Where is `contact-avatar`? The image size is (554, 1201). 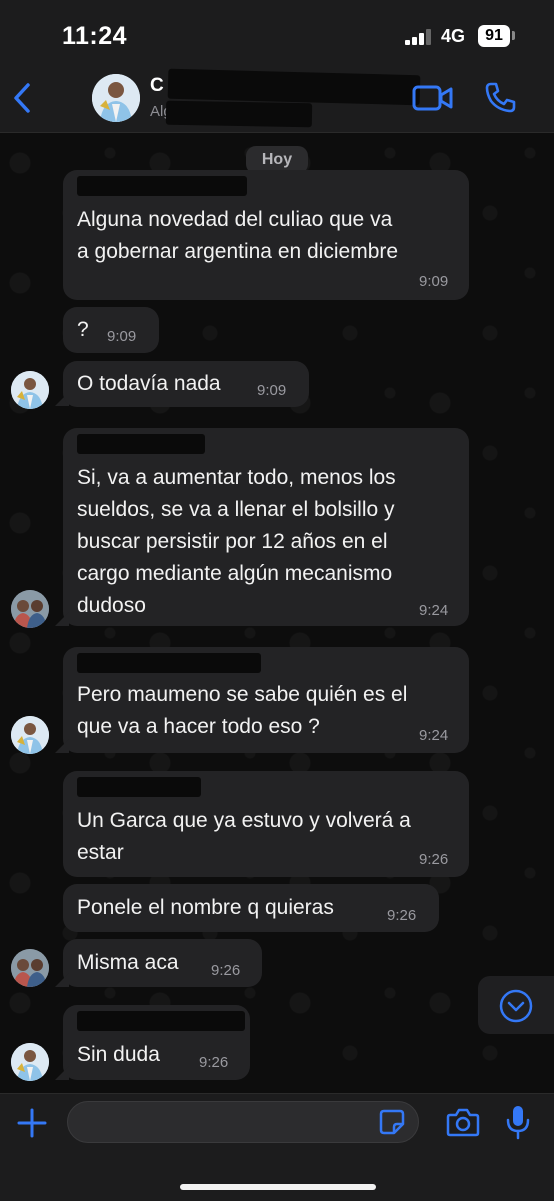
contact-avatar is located at coordinates (116, 98).